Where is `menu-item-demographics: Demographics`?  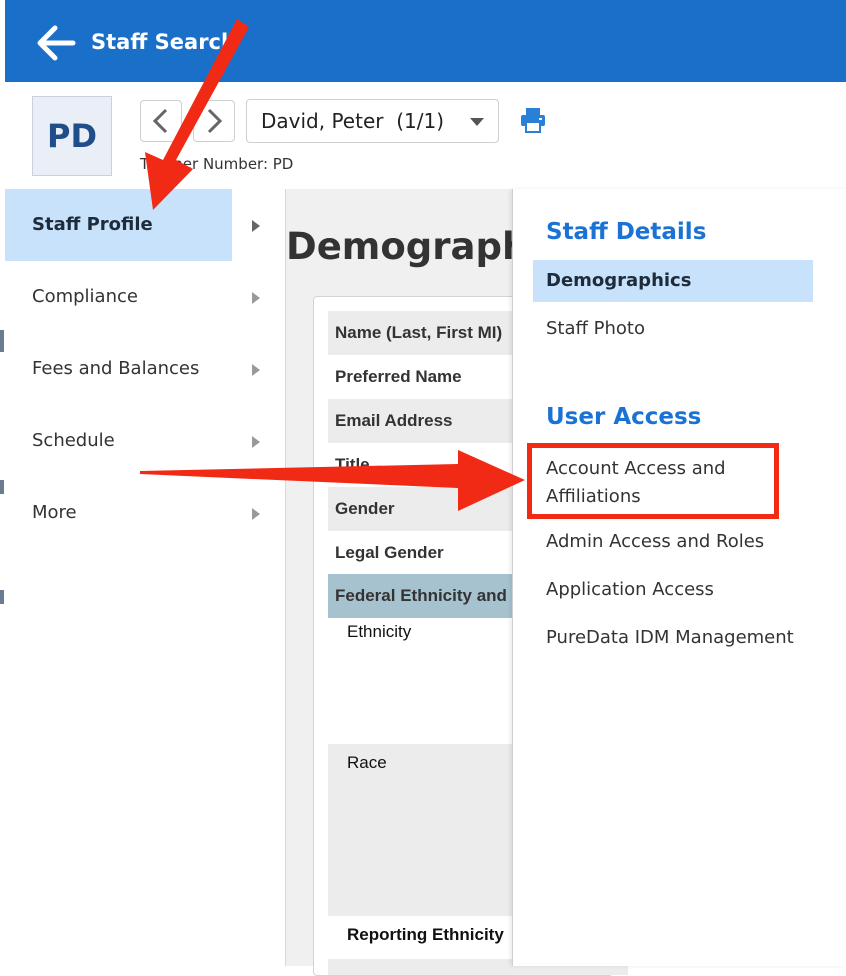
menu-item-demographics: Demographics is located at coordinates (673, 281).